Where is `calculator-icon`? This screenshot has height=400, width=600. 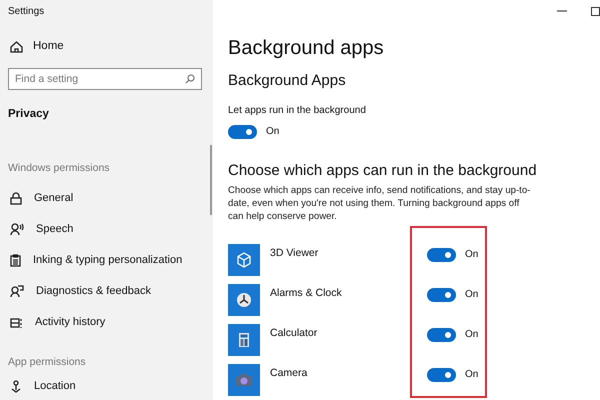 calculator-icon is located at coordinates (244, 340).